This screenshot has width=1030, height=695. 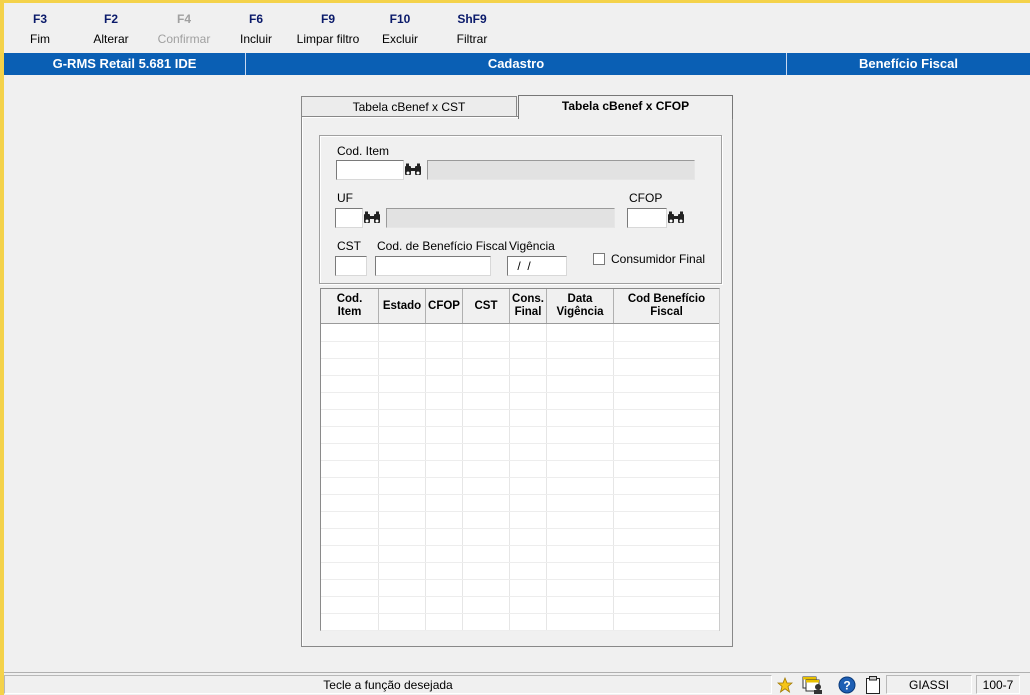 I want to click on windows-user-button, so click(x=813, y=684).